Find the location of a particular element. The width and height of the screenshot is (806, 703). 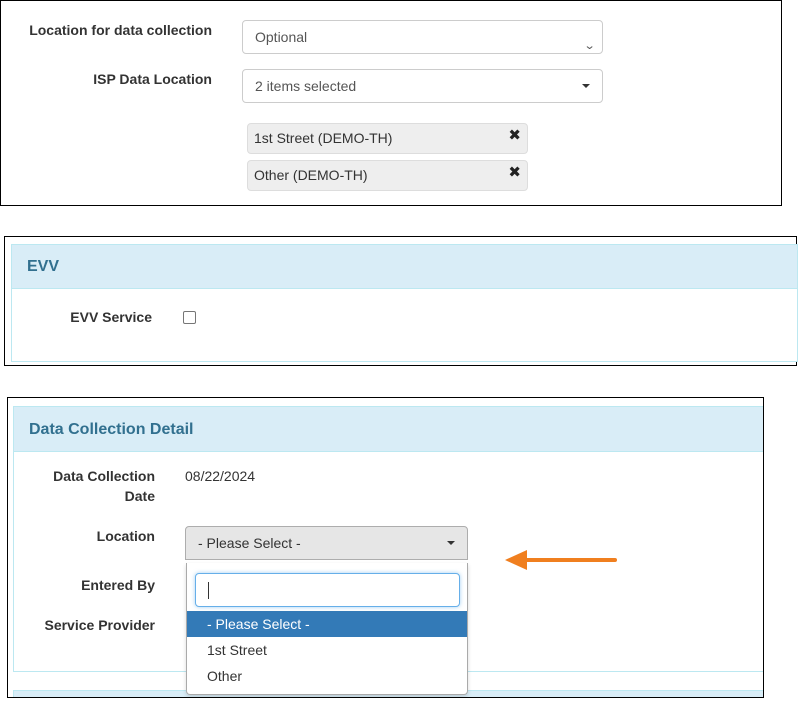

chip-label: 1st Street (DEMO-TH) is located at coordinates (323, 138).